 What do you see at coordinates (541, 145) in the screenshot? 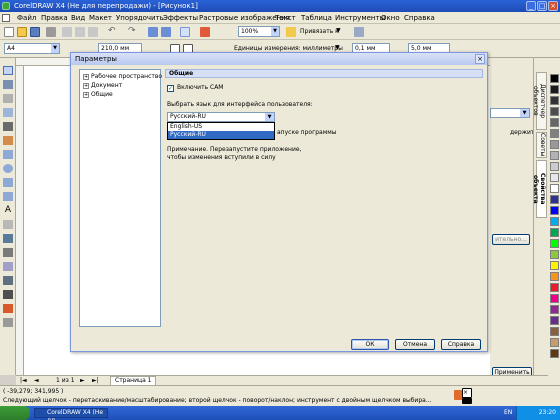
I see `tab-hints: Советы` at bounding box center [541, 145].